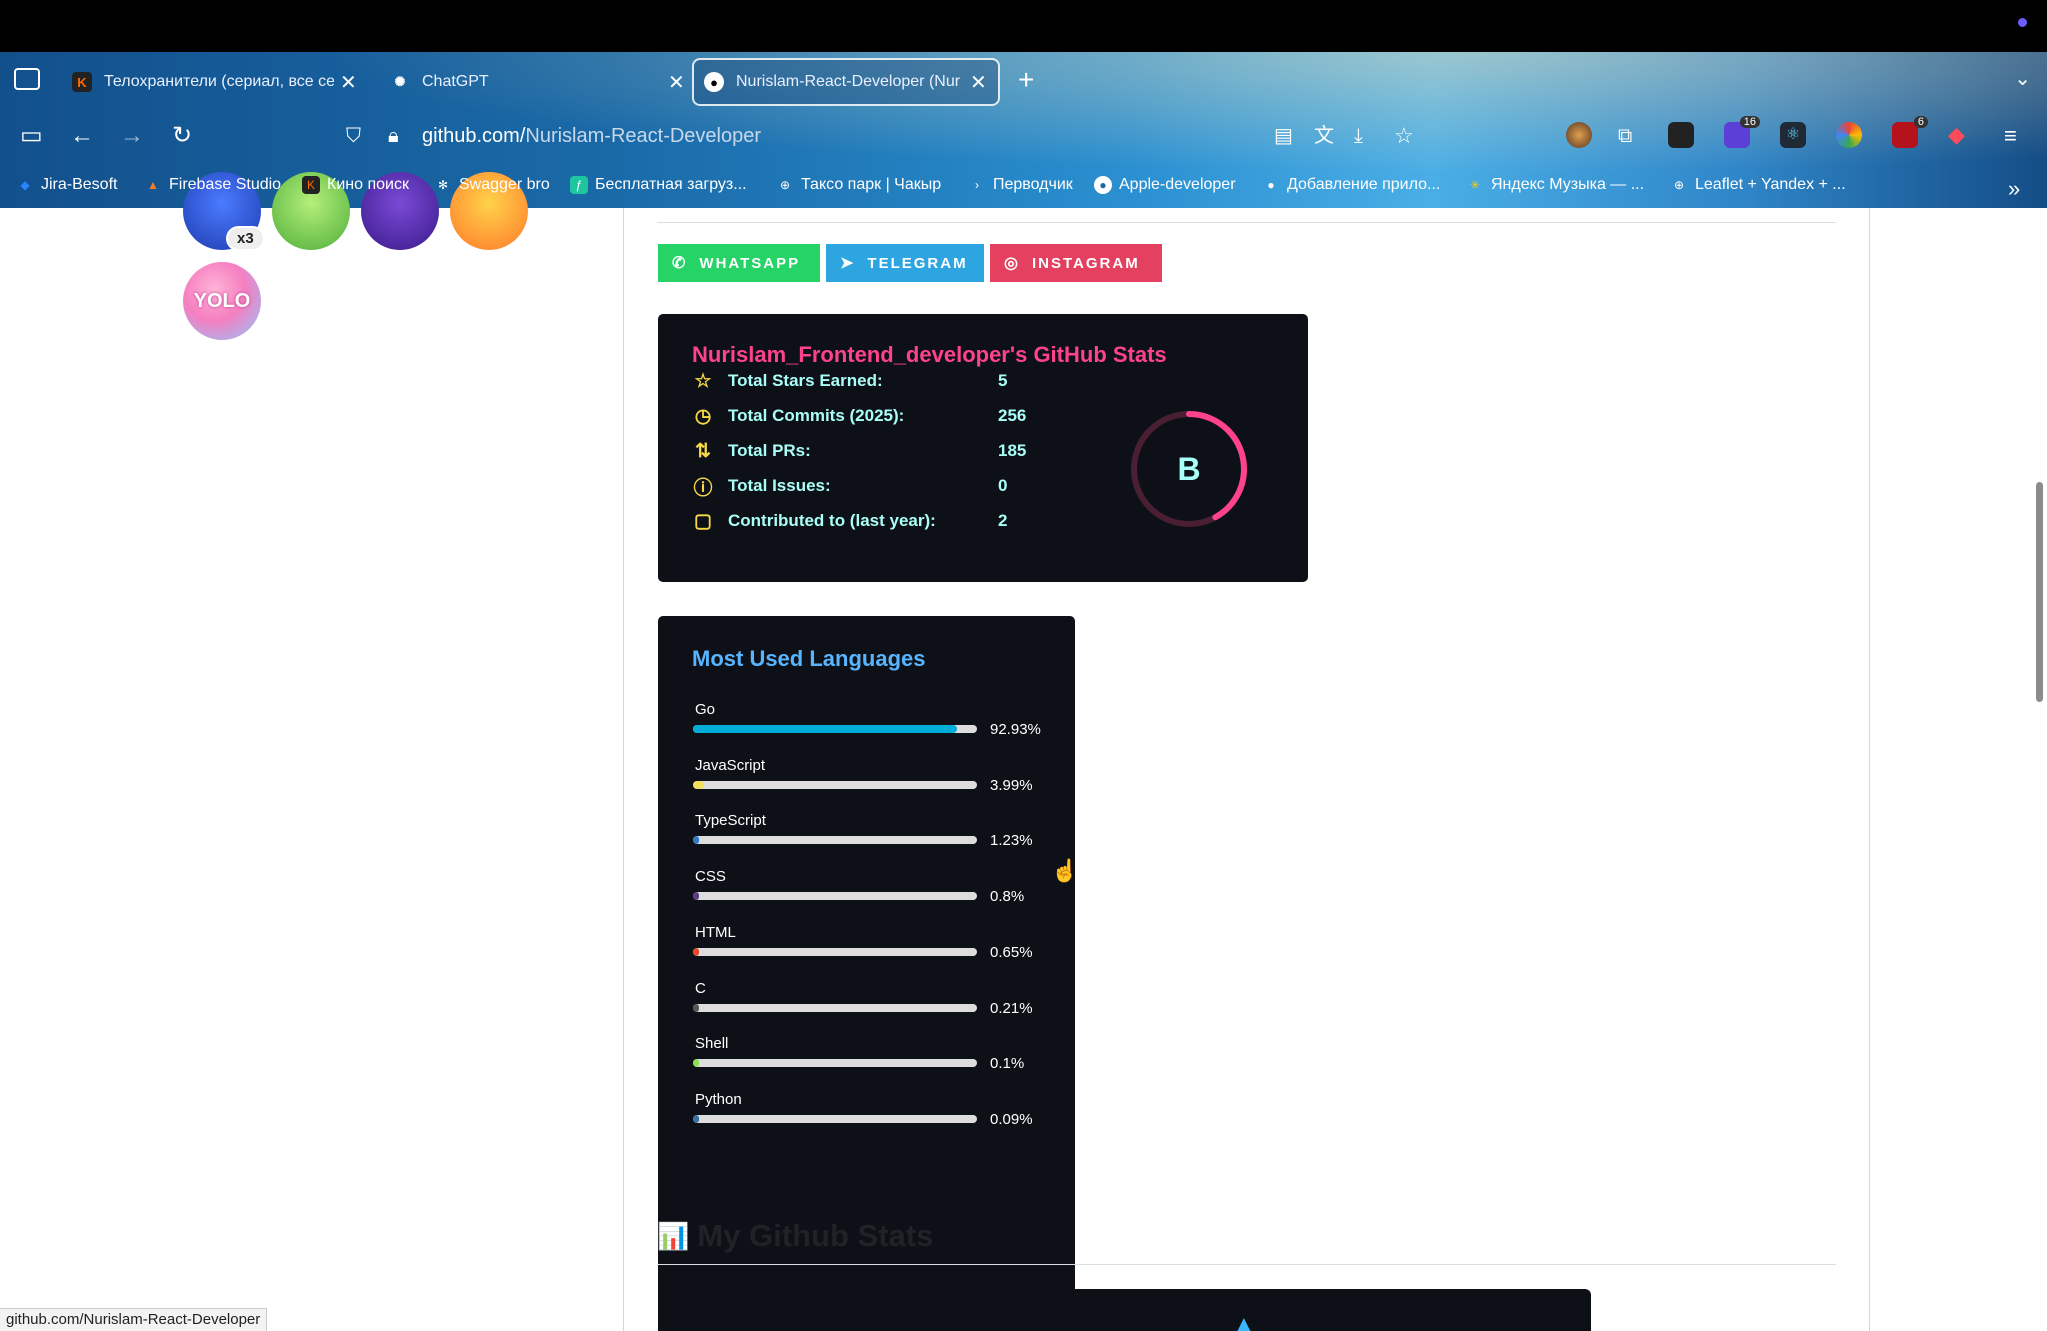 This screenshot has height=1331, width=2047. I want to click on divider, so click(1246, 1264).